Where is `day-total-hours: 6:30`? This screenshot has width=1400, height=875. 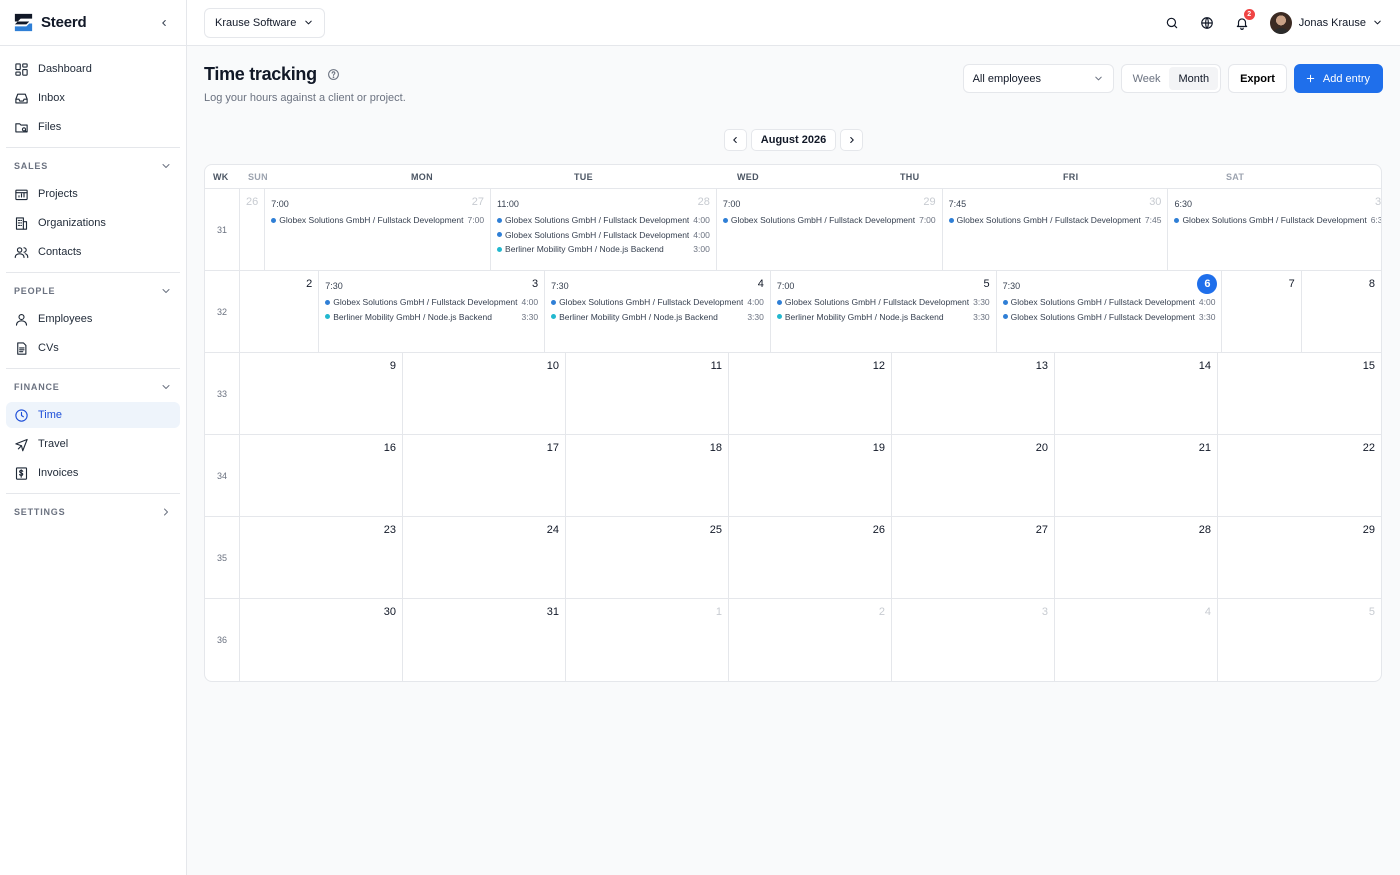 day-total-hours: 6:30 is located at coordinates (1183, 204).